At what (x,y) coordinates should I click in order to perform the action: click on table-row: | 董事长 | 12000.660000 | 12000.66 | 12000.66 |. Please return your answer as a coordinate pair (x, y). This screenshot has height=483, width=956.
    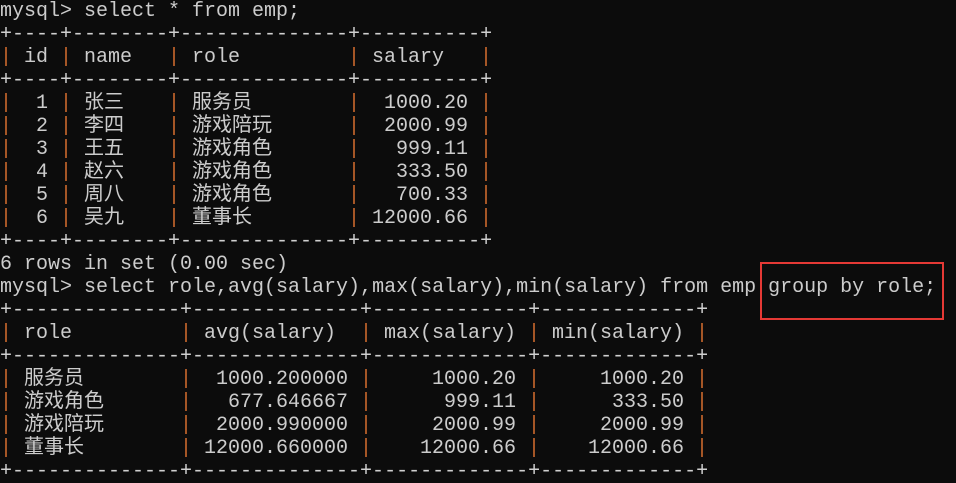
    Looking at the image, I should click on (468, 448).